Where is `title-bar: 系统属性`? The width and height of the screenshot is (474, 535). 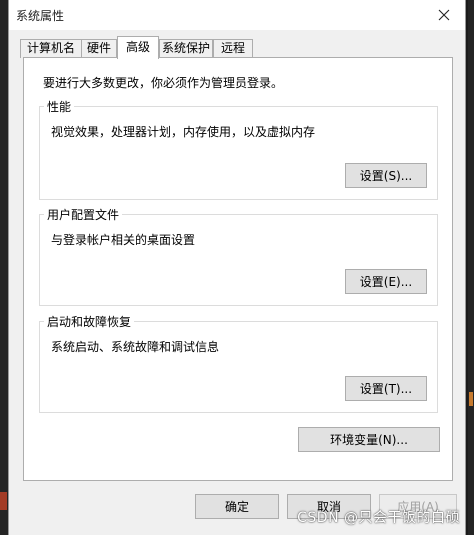
title-bar: 系统属性 is located at coordinates (237, 15).